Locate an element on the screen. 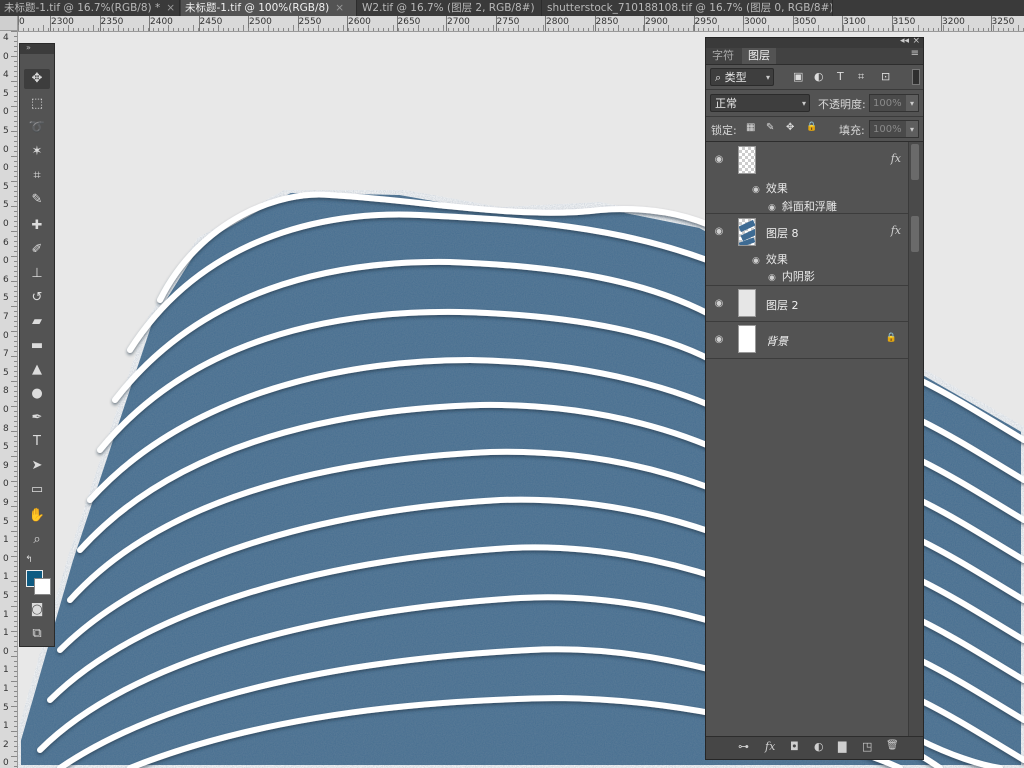  shape-filter-icon: ⌗ is located at coordinates (861, 77).